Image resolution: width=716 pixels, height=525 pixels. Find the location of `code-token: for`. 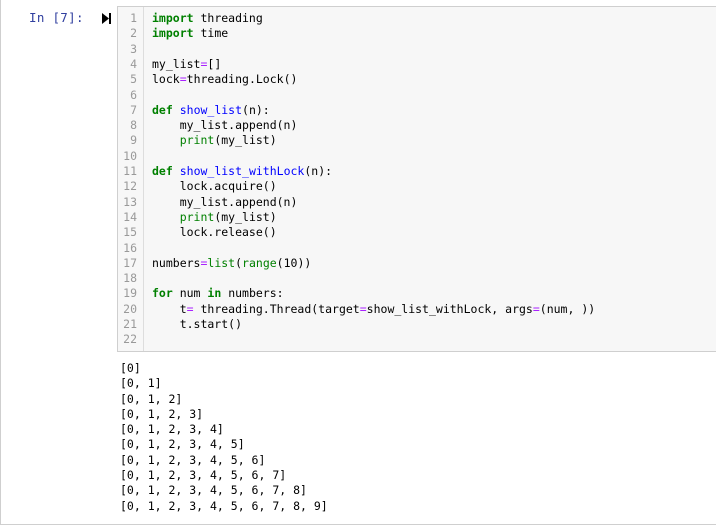

code-token: for is located at coordinates (162, 293).